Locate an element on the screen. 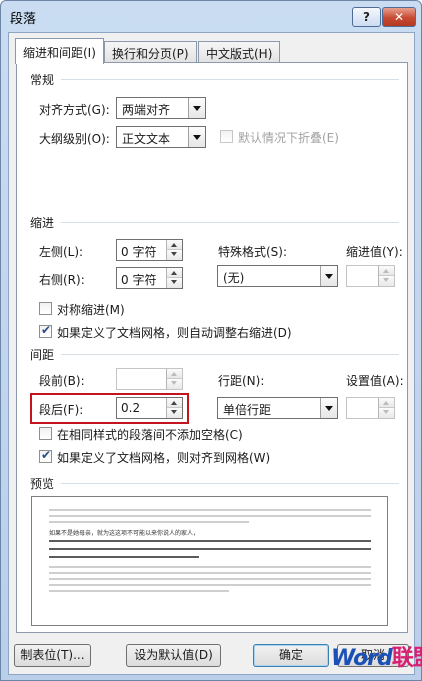 This screenshot has width=422, height=681. mirror-indents-checkbox is located at coordinates (45, 308).